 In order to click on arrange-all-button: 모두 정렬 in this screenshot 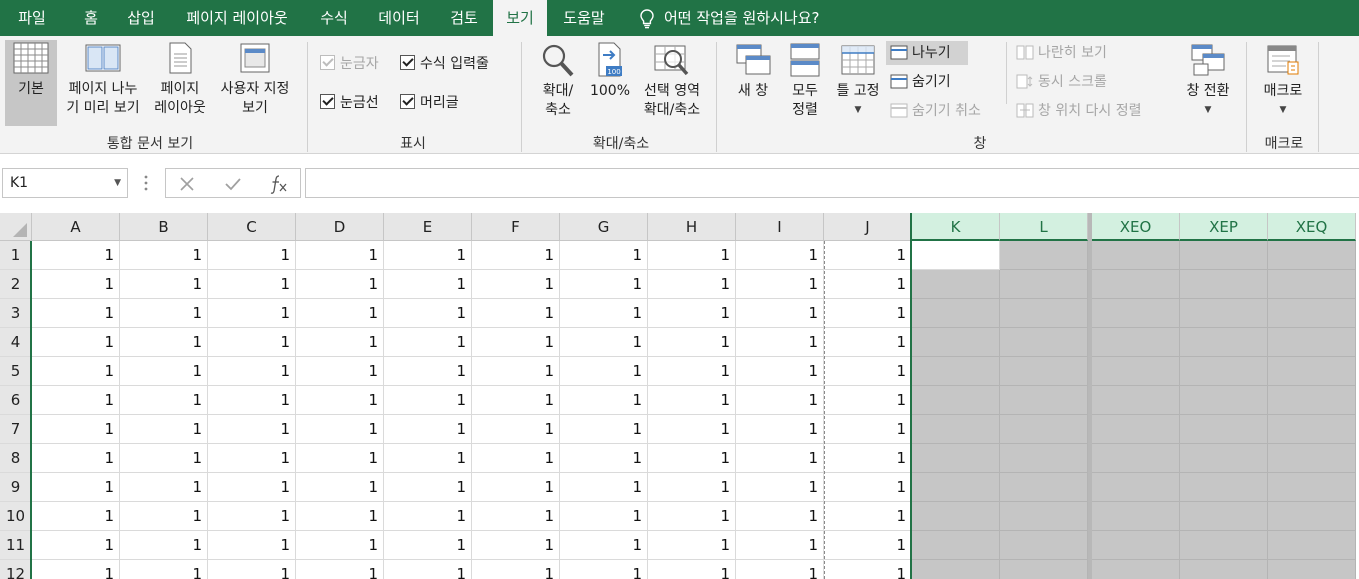, I will do `click(805, 85)`.